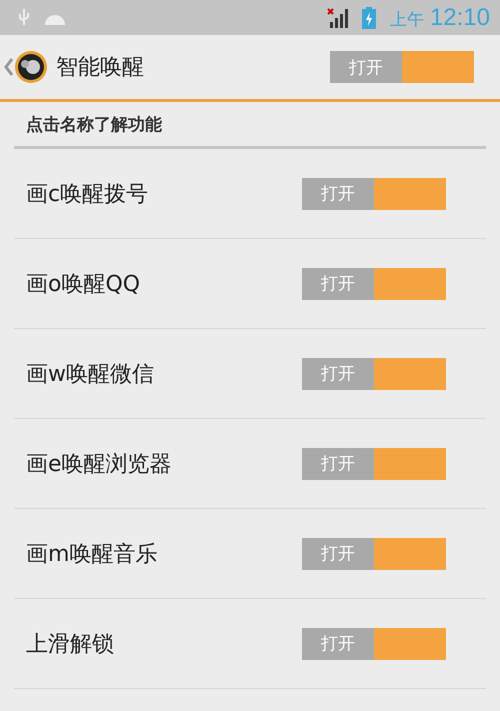 The width and height of the screenshot is (500, 711). I want to click on usb-icon, so click(24, 17).